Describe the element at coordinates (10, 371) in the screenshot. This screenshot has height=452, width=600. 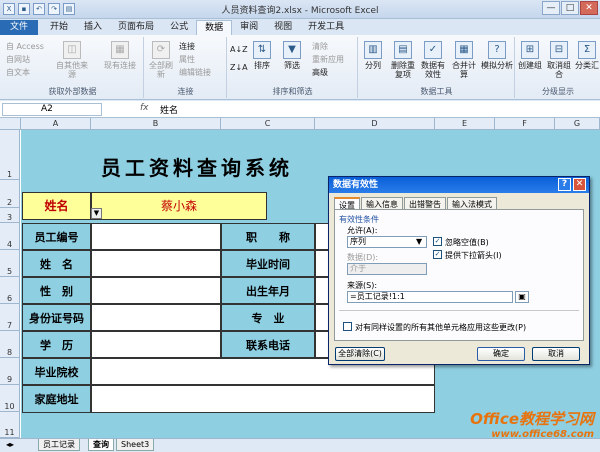
I see `row-header: 9` at that location.